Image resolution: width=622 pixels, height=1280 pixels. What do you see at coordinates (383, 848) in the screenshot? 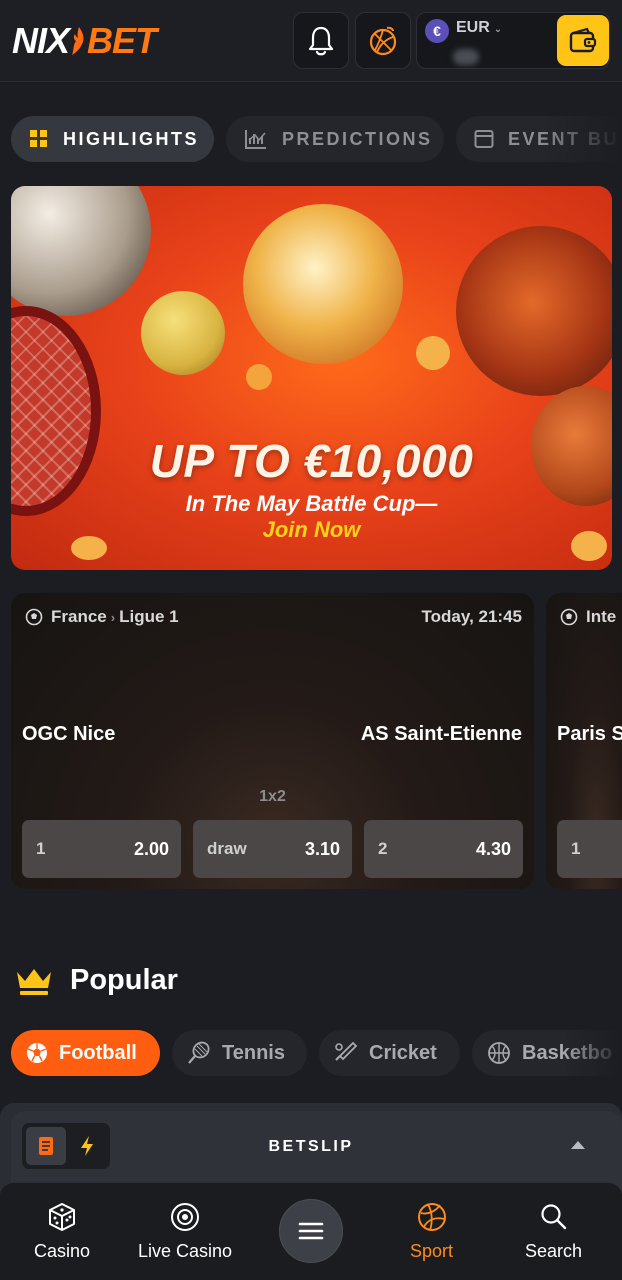
I see `odd-label: 2` at bounding box center [383, 848].